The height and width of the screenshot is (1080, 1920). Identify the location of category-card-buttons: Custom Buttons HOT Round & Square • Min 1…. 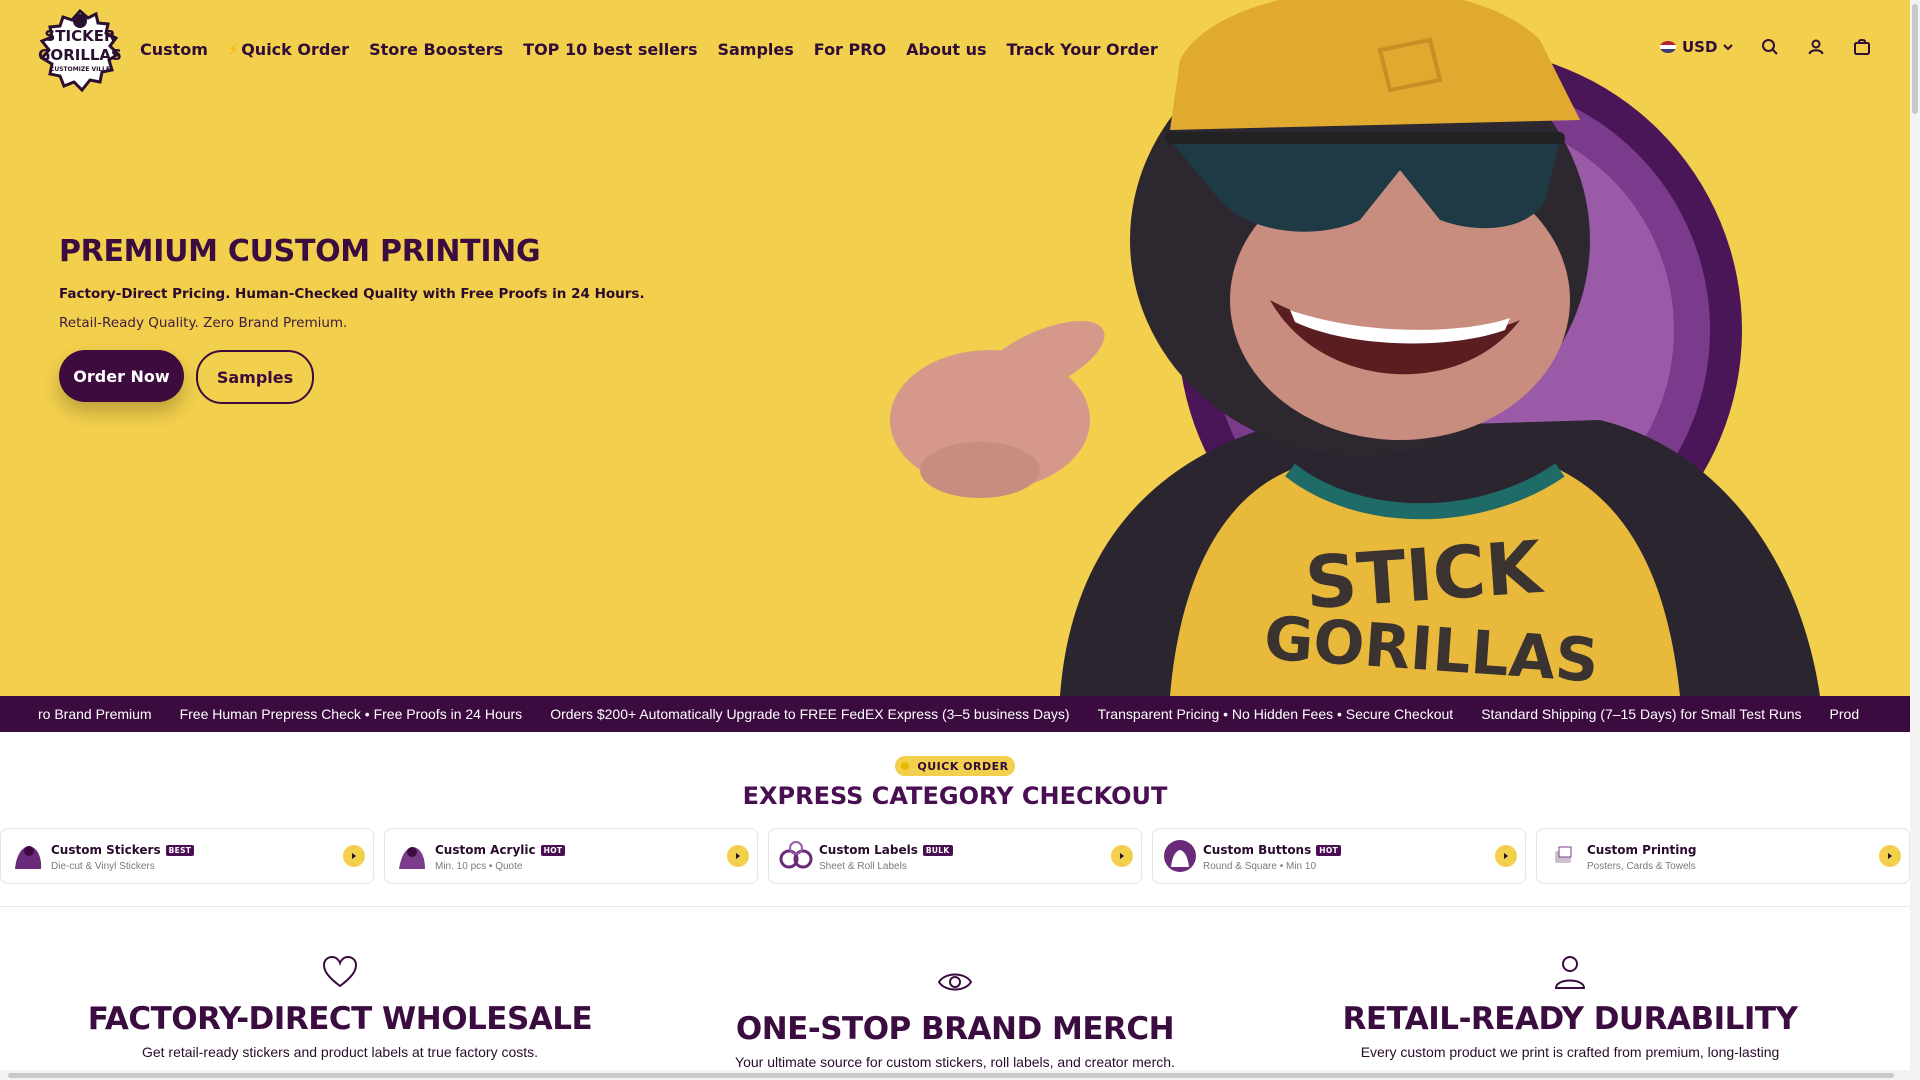
(1339, 856).